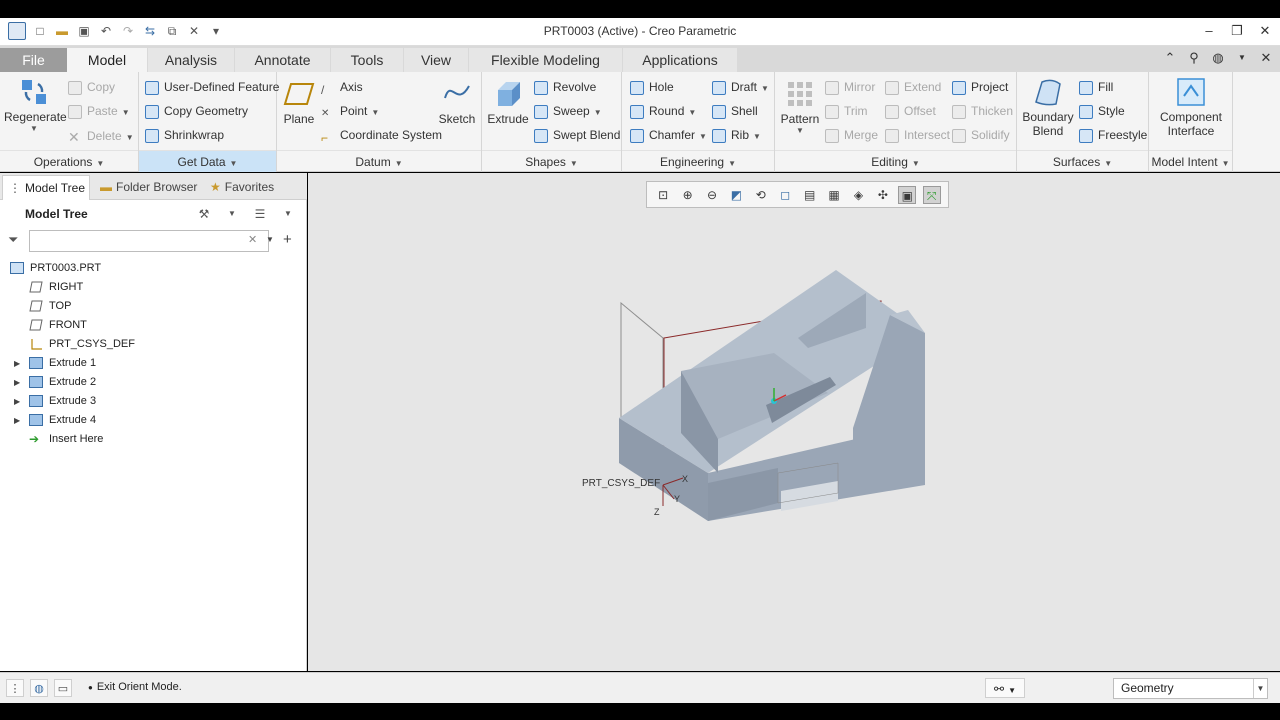 Image resolution: width=1280 pixels, height=720 pixels. Describe the element at coordinates (204, 214) in the screenshot. I see `tree-settings-icon: ⚒` at that location.